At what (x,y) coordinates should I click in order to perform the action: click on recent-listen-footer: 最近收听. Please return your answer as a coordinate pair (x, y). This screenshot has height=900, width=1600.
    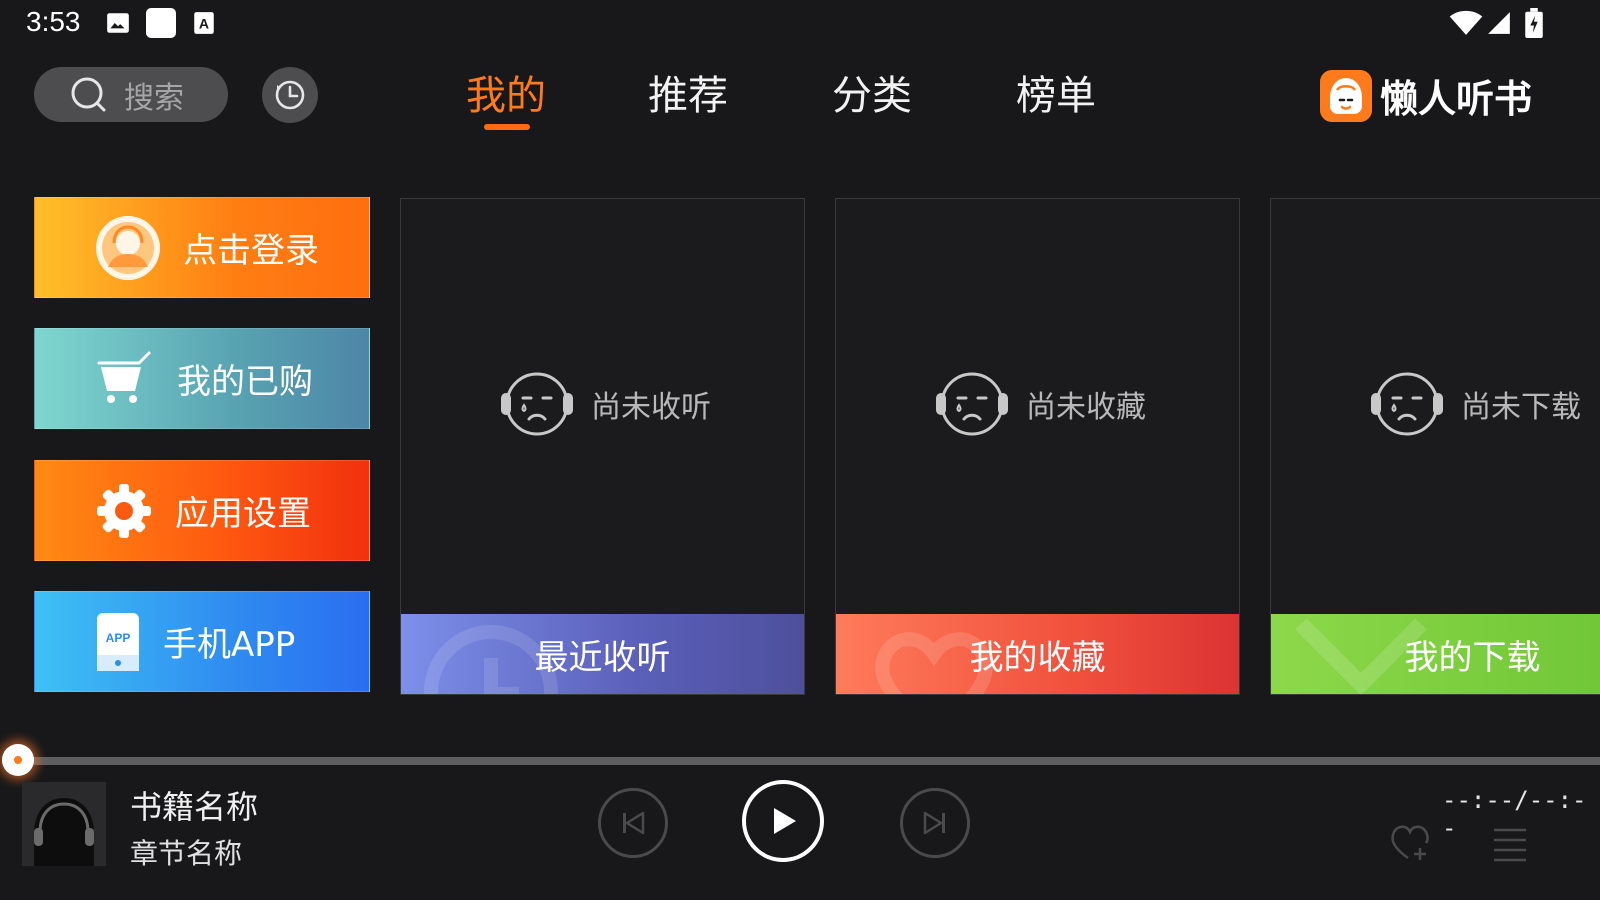
    Looking at the image, I should click on (602, 654).